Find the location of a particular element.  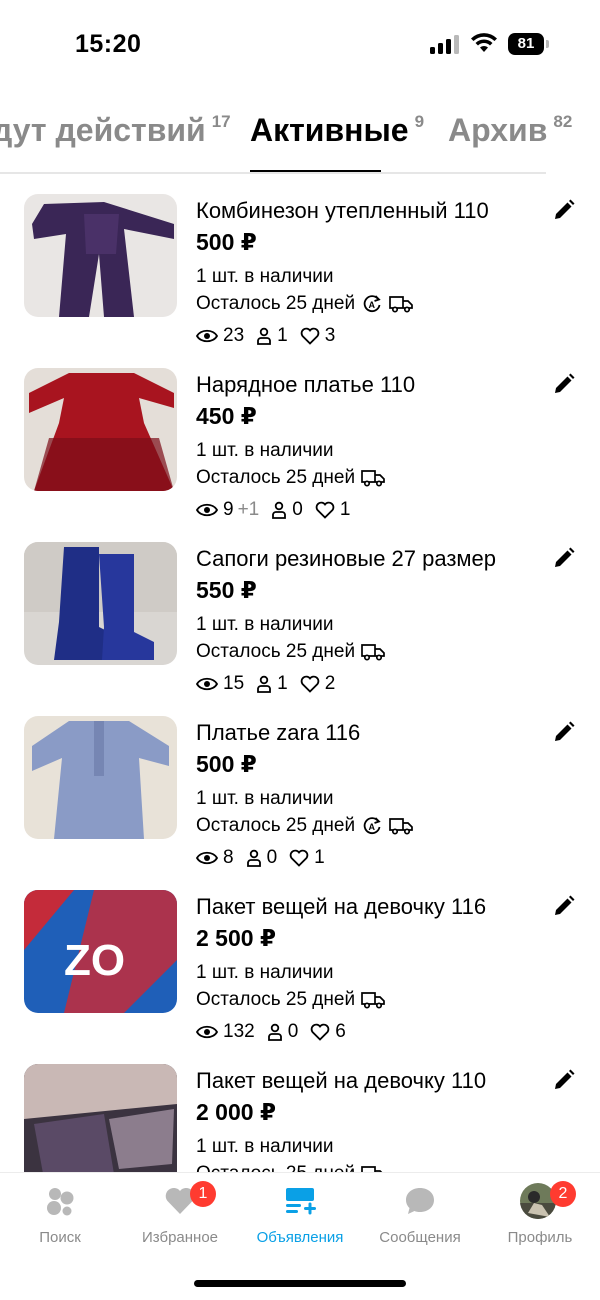

tab-archive: Архив 82 is located at coordinates (510, 130).